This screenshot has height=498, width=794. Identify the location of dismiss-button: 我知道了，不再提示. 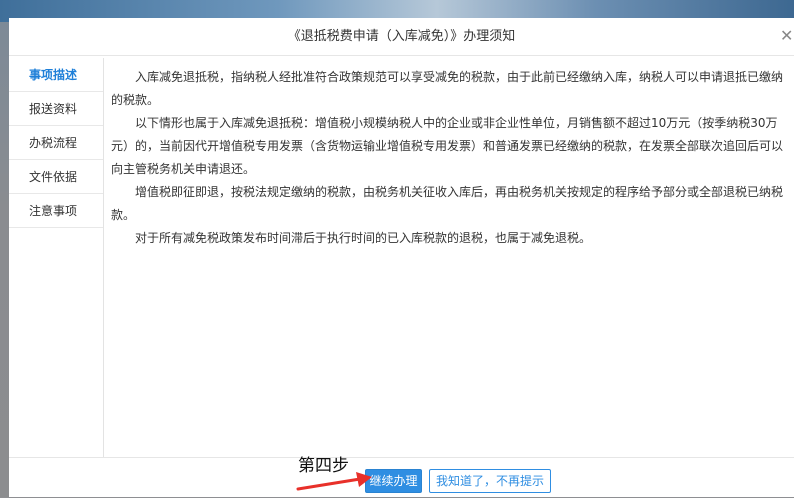
(490, 481).